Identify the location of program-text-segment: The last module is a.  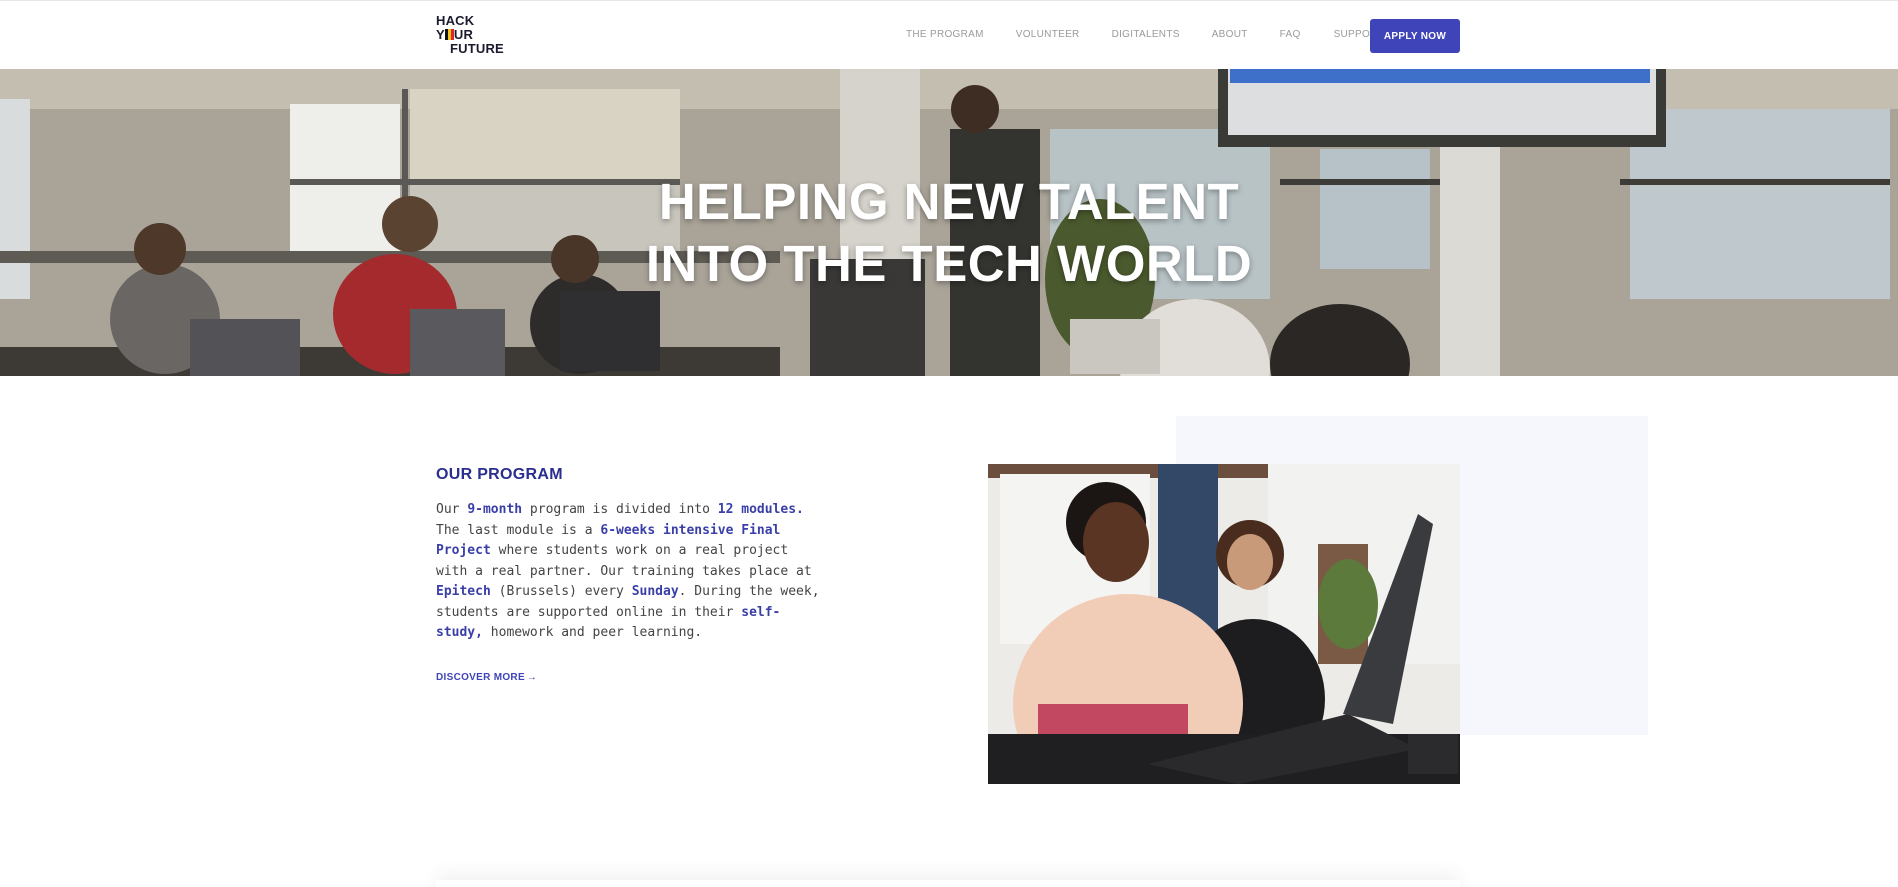
(518, 530).